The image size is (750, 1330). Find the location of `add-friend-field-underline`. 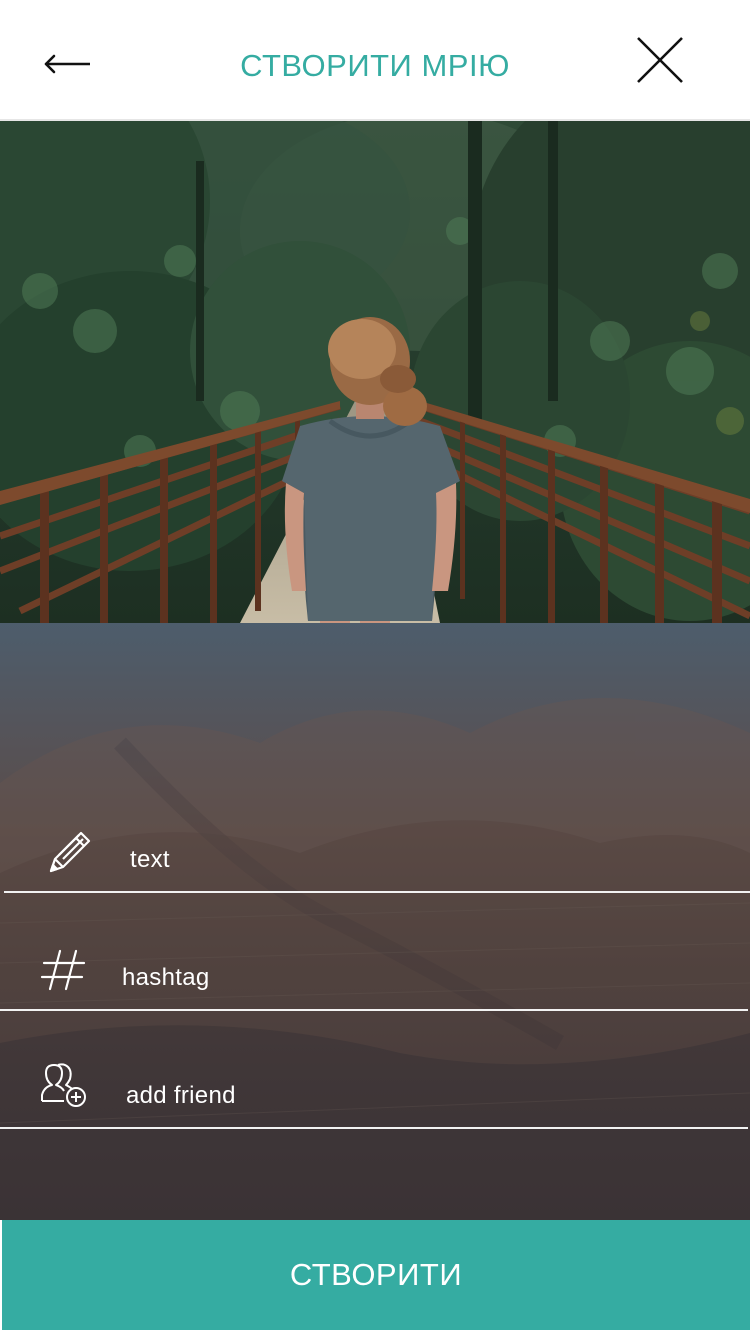

add-friend-field-underline is located at coordinates (374, 1128).